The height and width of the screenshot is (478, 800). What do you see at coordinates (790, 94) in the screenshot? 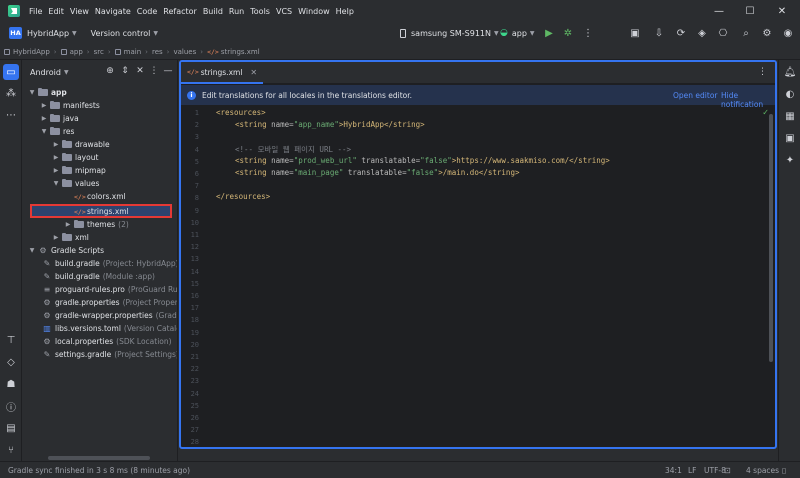
I see `gradle-panel-icon: ◐` at bounding box center [790, 94].